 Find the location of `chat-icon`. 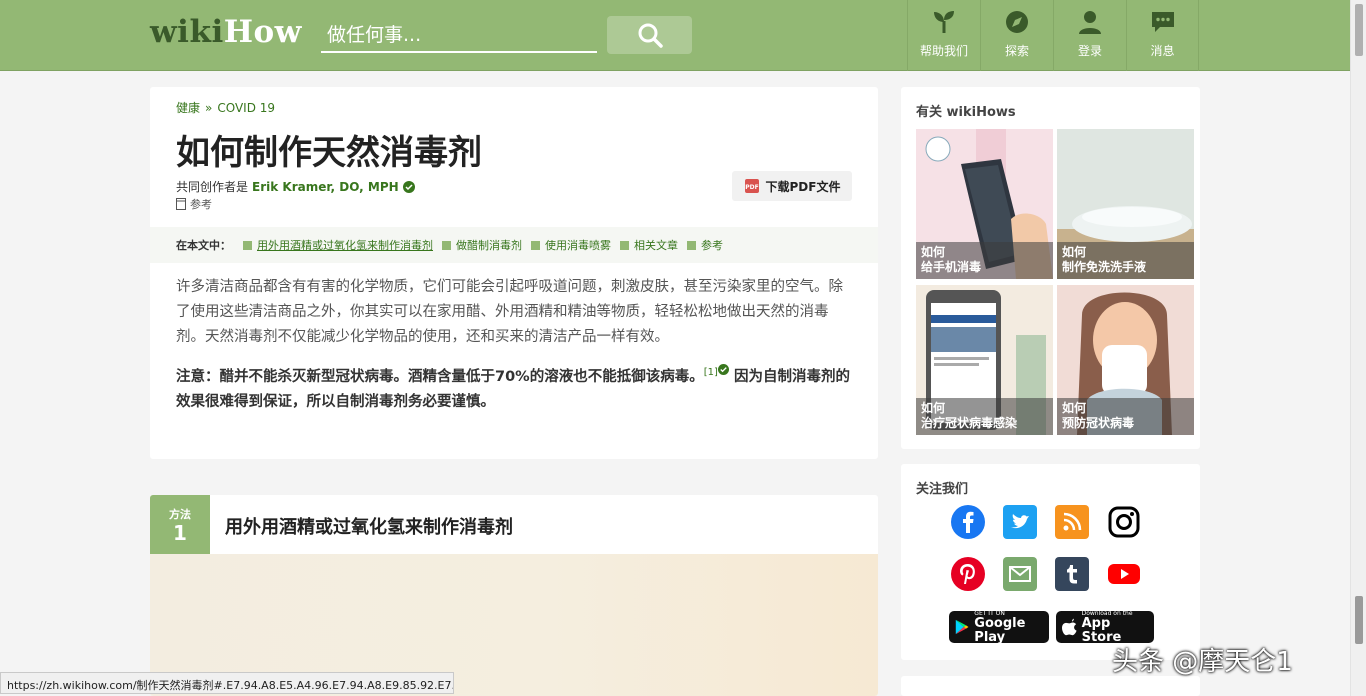

chat-icon is located at coordinates (1162, 22).